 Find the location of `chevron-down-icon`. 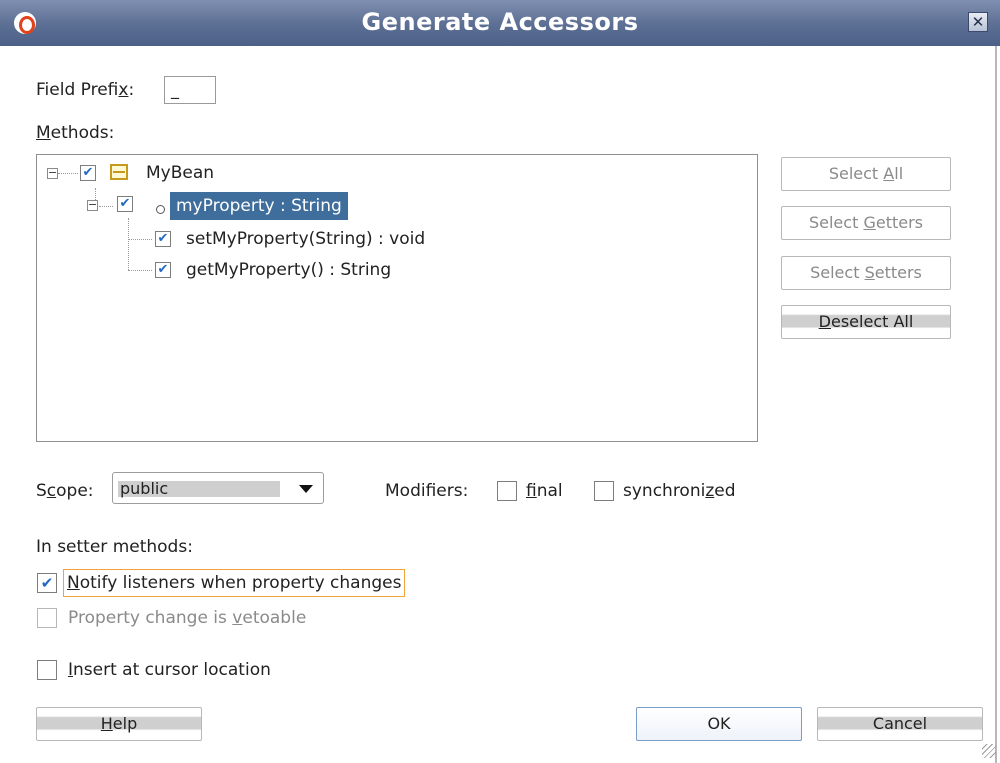

chevron-down-icon is located at coordinates (306, 489).